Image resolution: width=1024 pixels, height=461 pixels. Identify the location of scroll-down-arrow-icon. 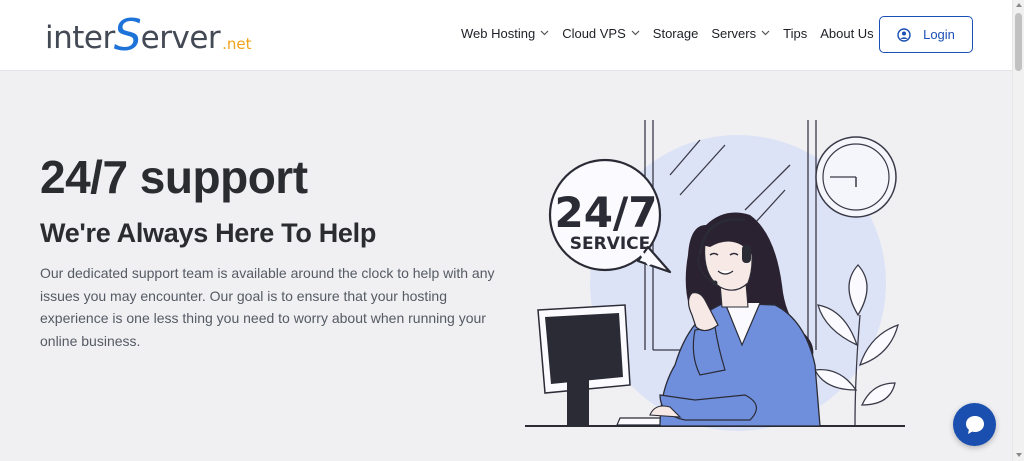
(1019, 455).